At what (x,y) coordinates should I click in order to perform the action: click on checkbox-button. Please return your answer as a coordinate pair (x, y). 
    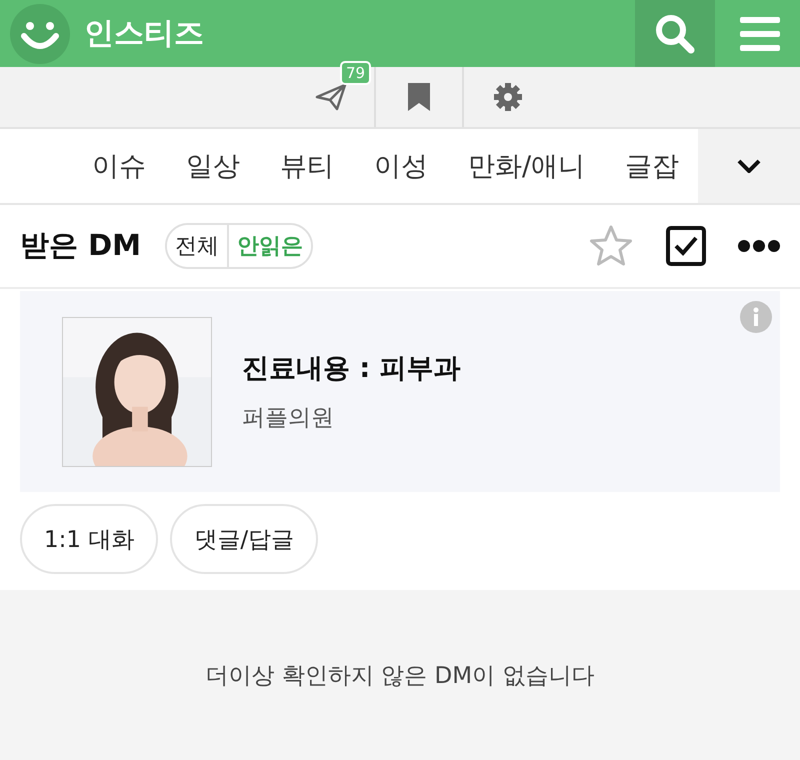
    Looking at the image, I should click on (686, 246).